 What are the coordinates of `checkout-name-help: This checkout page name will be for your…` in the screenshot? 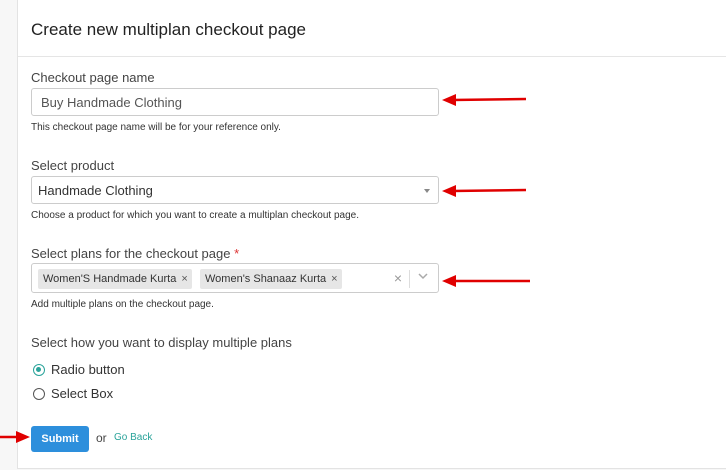 It's located at (156, 127).